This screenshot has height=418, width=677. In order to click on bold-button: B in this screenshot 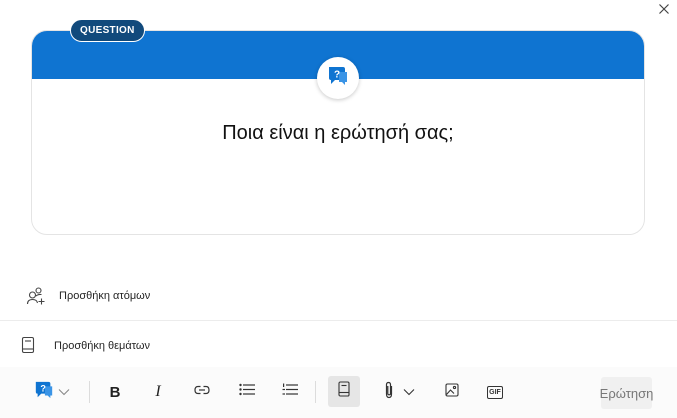, I will do `click(115, 392)`.